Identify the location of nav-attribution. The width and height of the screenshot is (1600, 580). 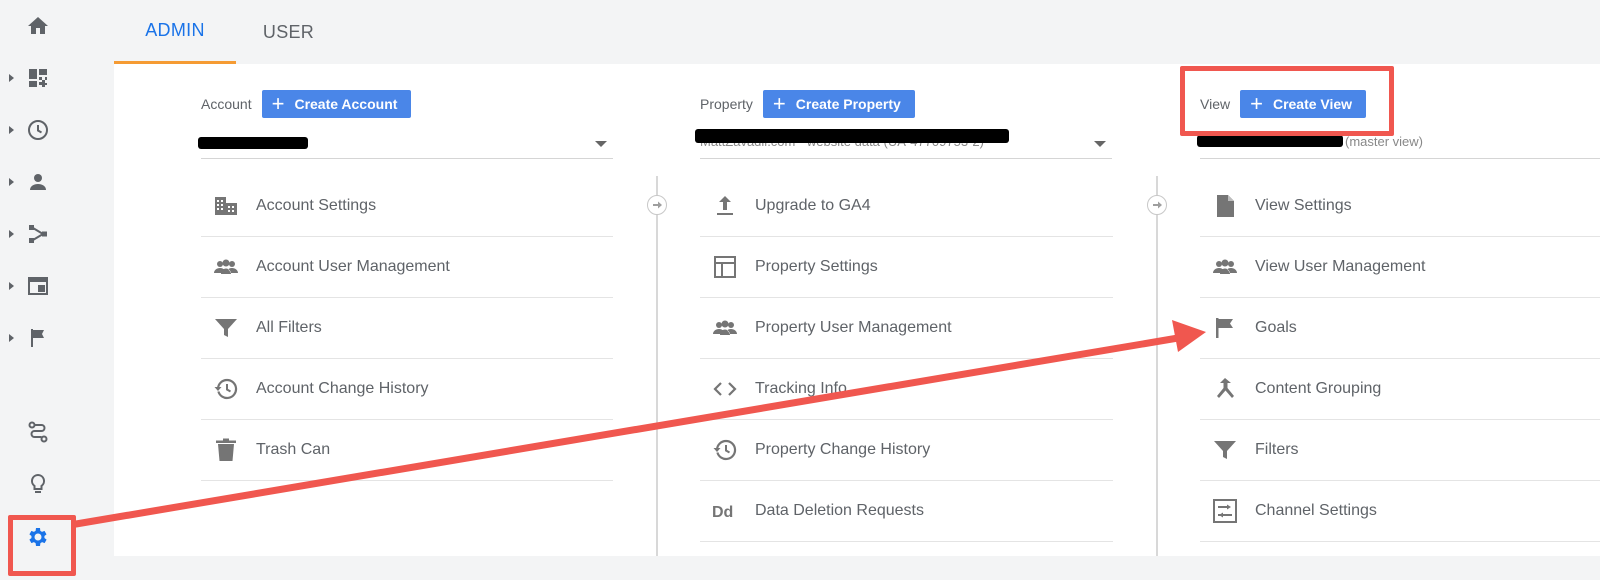
(38, 432).